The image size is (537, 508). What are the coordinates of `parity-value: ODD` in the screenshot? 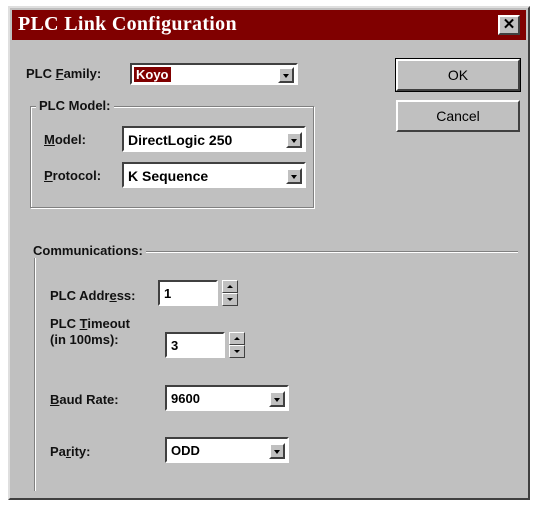 It's located at (185, 450).